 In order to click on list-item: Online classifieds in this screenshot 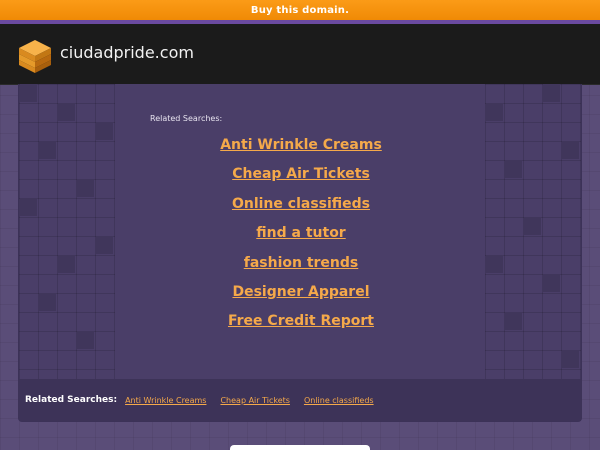, I will do `click(300, 207)`.